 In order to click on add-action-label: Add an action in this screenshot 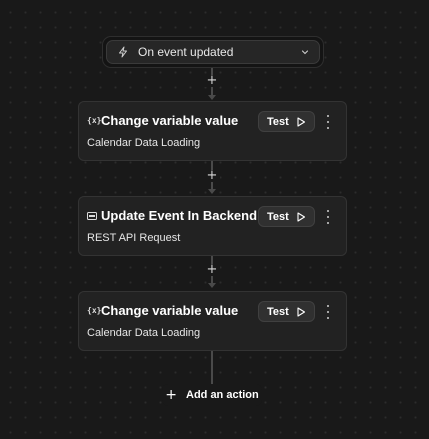, I will do `click(222, 395)`.